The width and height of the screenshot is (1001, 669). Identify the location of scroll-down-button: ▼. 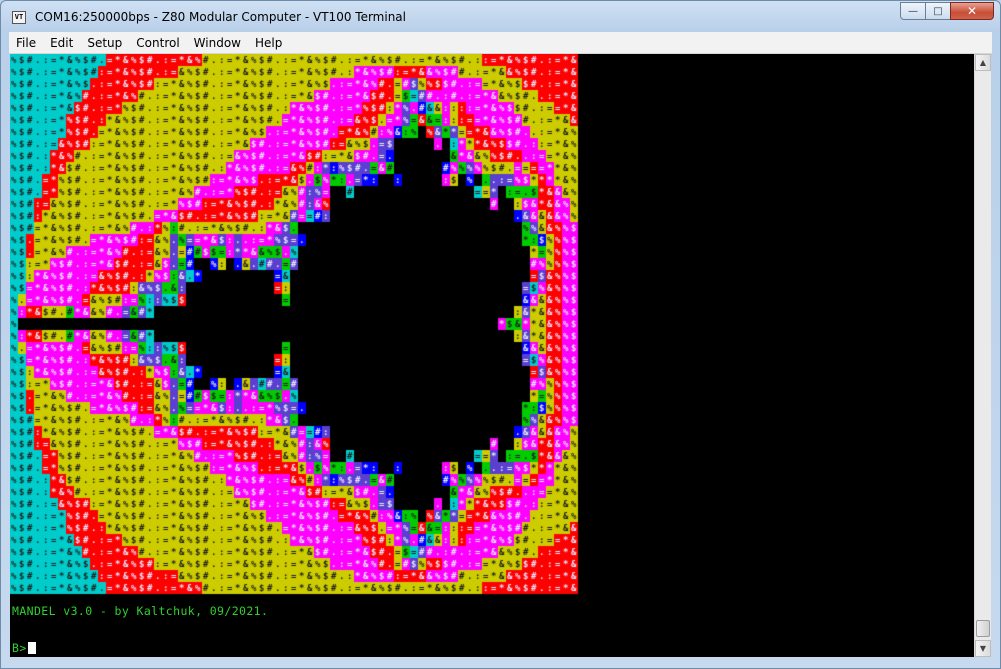
(983, 648).